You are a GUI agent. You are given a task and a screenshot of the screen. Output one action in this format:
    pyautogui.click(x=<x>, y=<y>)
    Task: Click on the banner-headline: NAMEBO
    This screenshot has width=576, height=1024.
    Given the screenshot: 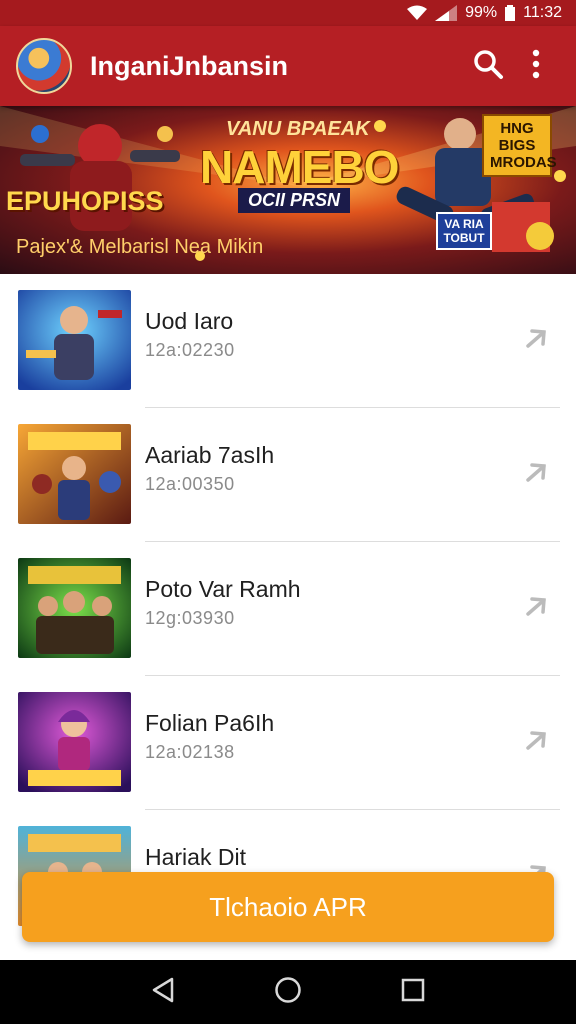 What is the action you would take?
    pyautogui.click(x=299, y=167)
    